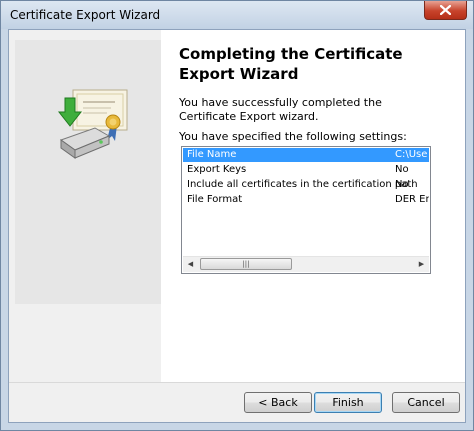 This screenshot has height=431, width=474. Describe the element at coordinates (306, 155) in the screenshot. I see `list-item: File Name C:\Use` at that location.